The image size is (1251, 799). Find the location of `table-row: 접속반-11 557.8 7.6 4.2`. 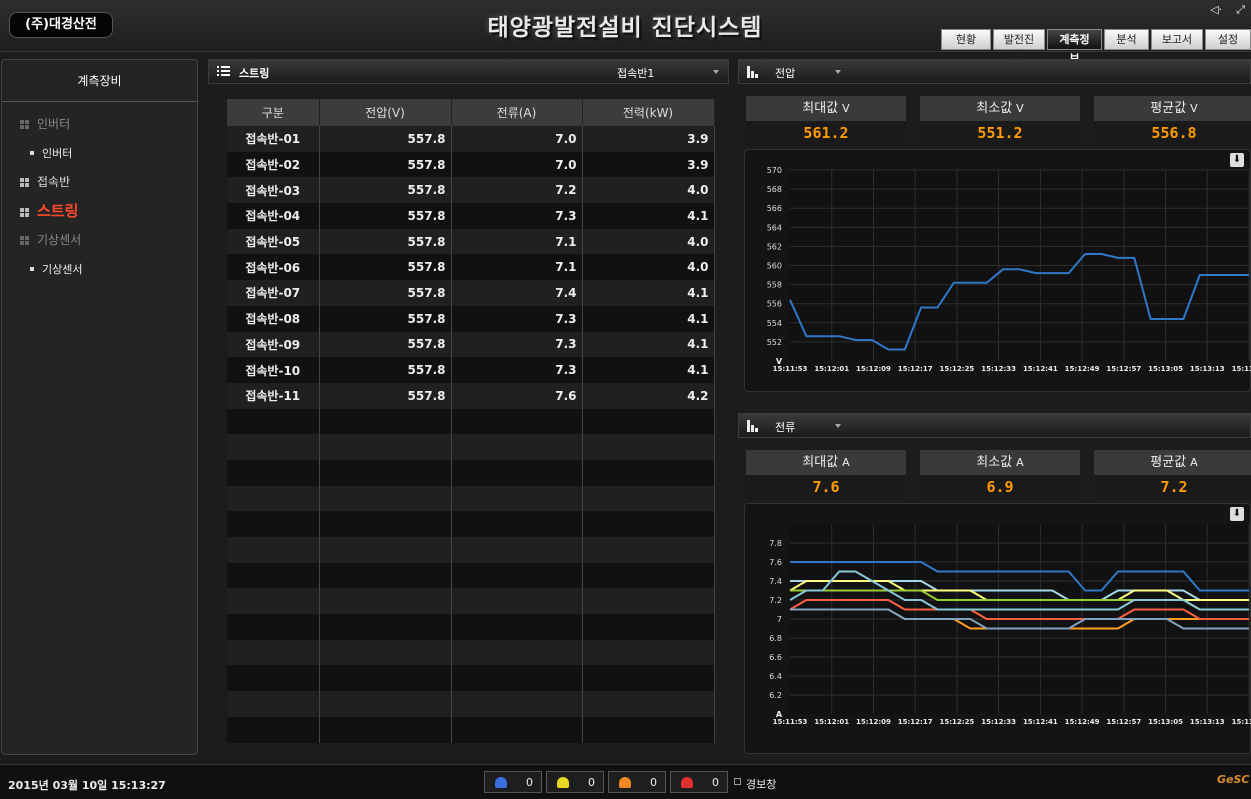

table-row: 접속반-11 557.8 7.6 4.2 is located at coordinates (471, 395).